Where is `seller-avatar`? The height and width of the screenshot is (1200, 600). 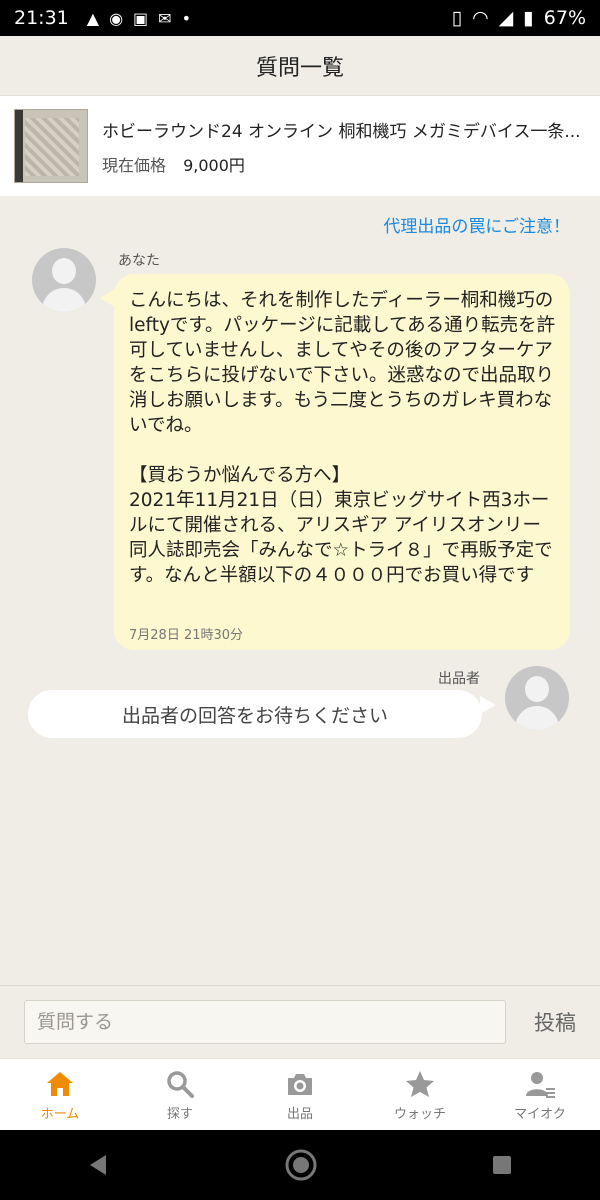 seller-avatar is located at coordinates (537, 698).